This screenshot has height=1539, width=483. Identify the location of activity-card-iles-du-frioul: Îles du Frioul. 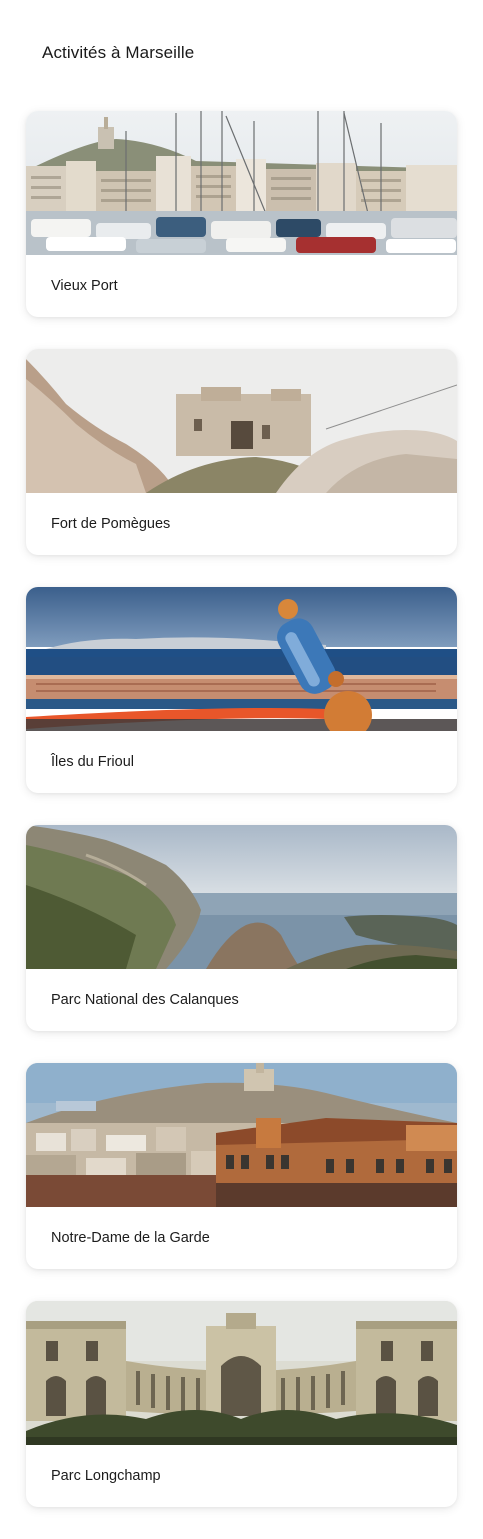
(241, 690).